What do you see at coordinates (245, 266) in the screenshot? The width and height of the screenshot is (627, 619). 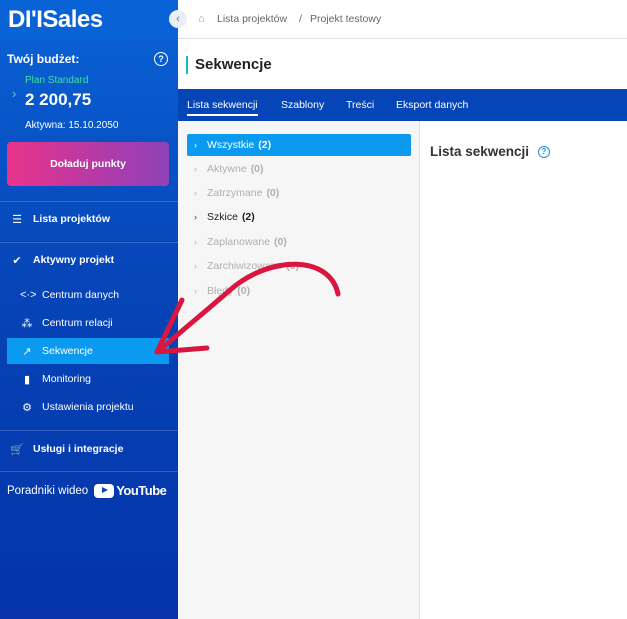 I see `filter-label: Zarchiwizowane` at bounding box center [245, 266].